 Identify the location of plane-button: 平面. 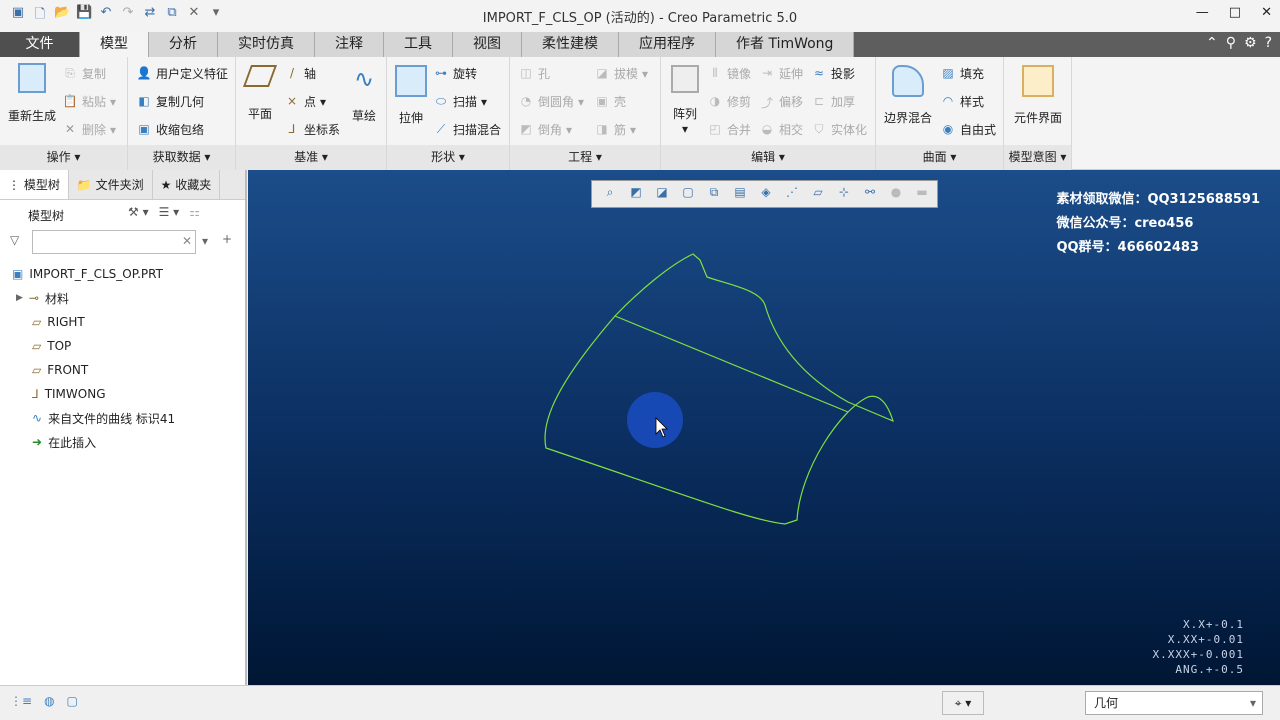
(260, 93).